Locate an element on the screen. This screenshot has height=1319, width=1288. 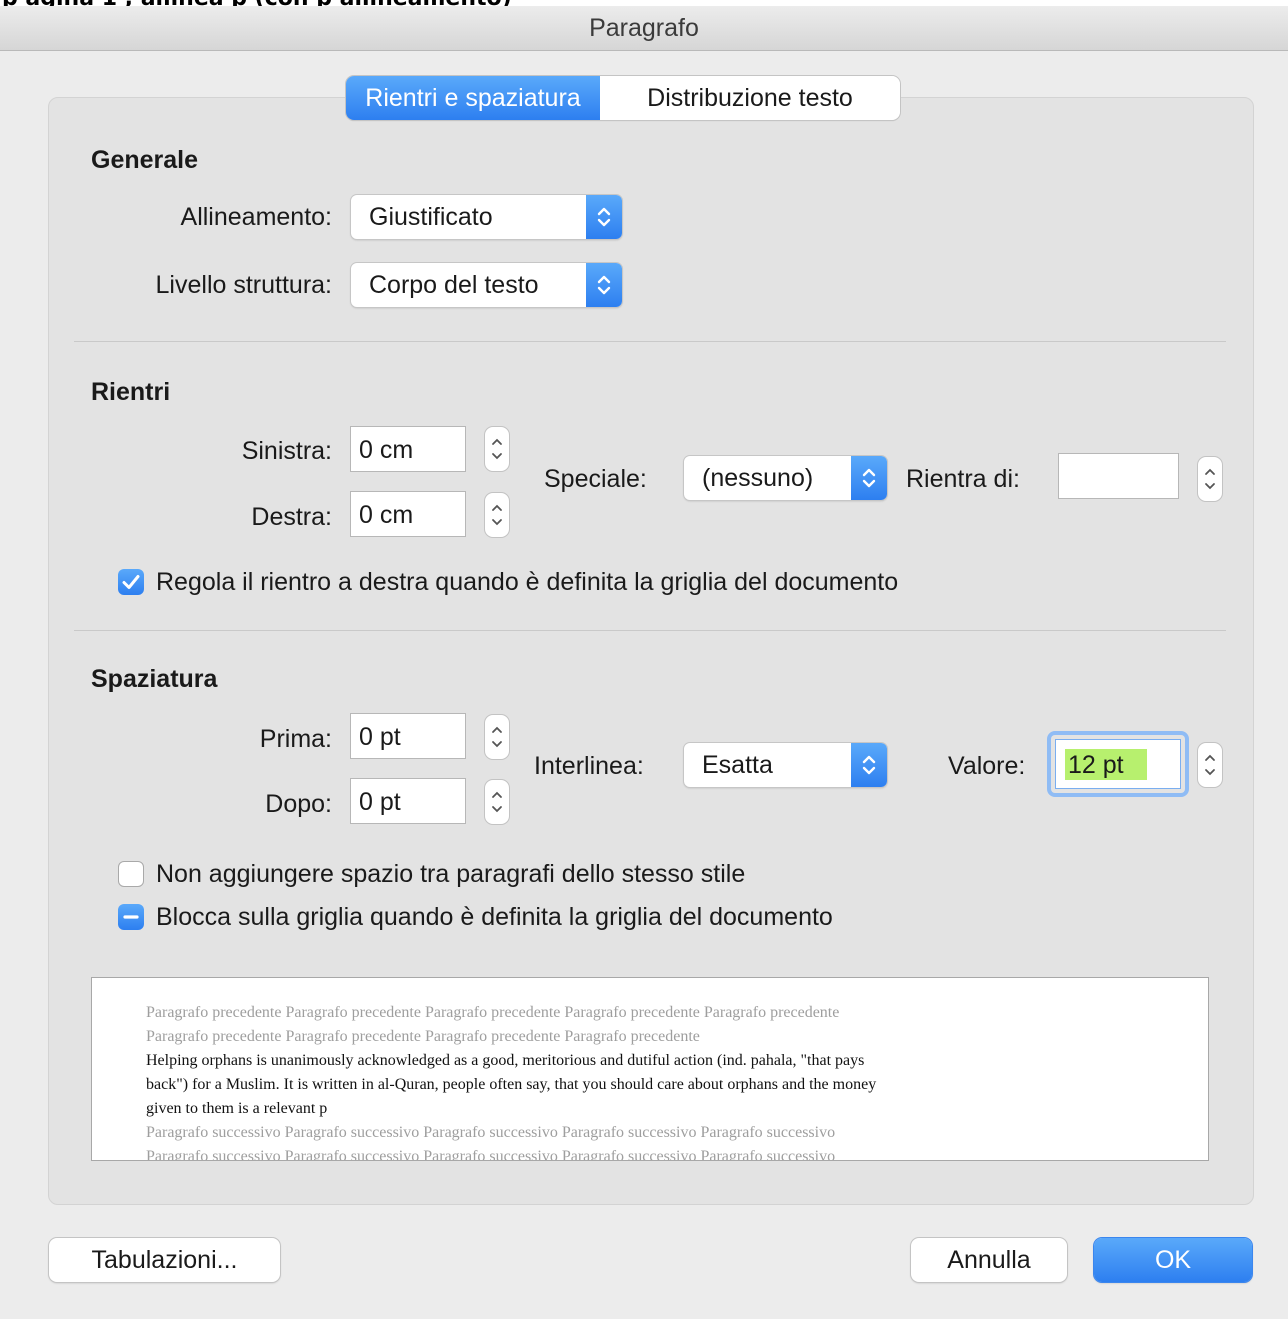
livello-struttura-popup: Corpo del testo is located at coordinates (486, 285).